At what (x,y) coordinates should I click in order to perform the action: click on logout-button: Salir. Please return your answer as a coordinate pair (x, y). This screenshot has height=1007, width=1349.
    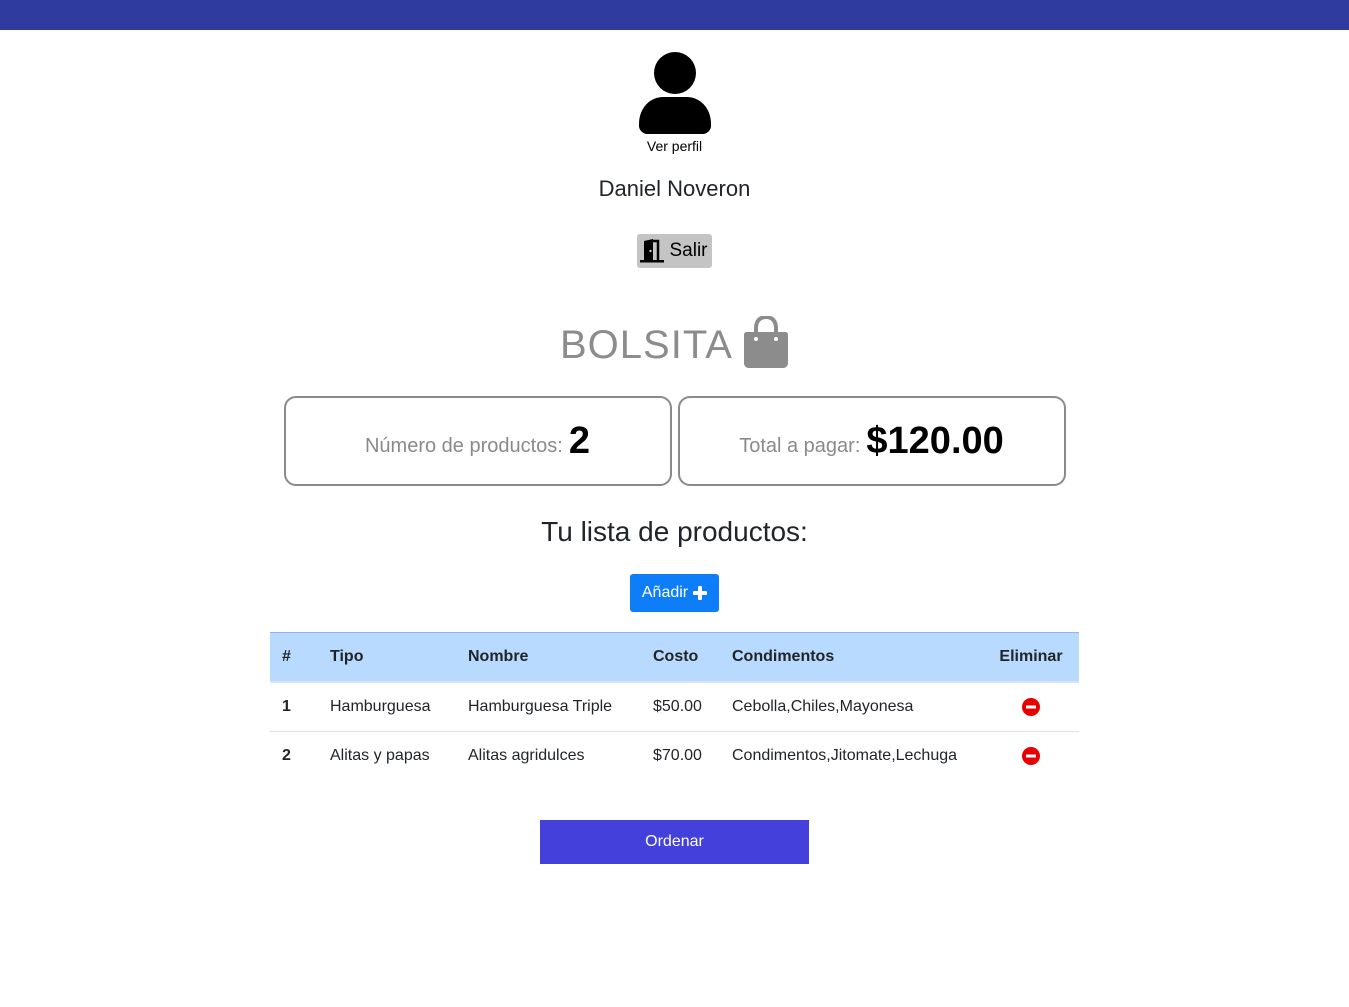
    Looking at the image, I should click on (674, 251).